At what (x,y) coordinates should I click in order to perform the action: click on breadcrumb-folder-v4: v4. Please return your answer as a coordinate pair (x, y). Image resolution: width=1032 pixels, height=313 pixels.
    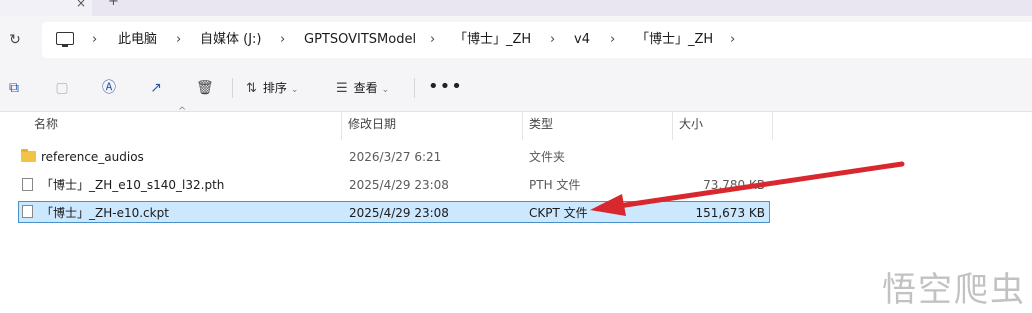
    Looking at the image, I should click on (582, 40).